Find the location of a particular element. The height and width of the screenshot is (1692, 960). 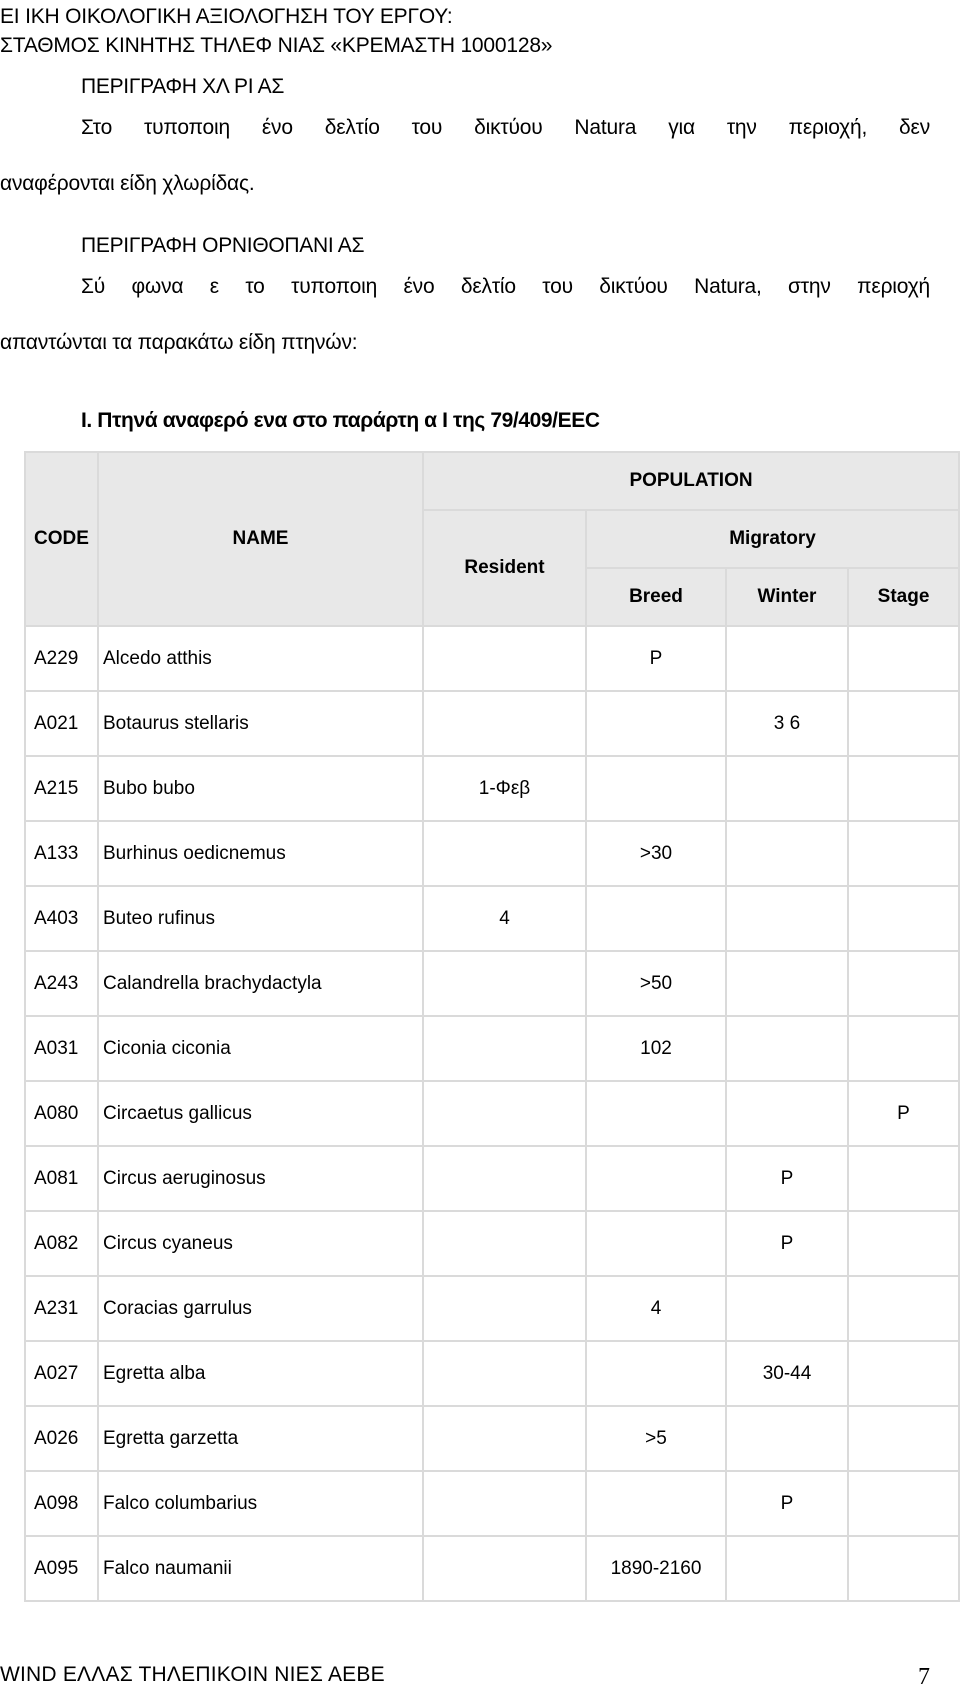

table-row: A031 Ciconia ciconia 102 is located at coordinates (492, 1048).